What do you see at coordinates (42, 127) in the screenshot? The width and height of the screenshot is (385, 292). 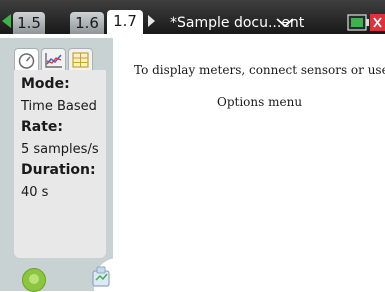 I see `rate-label: Rate:` at bounding box center [42, 127].